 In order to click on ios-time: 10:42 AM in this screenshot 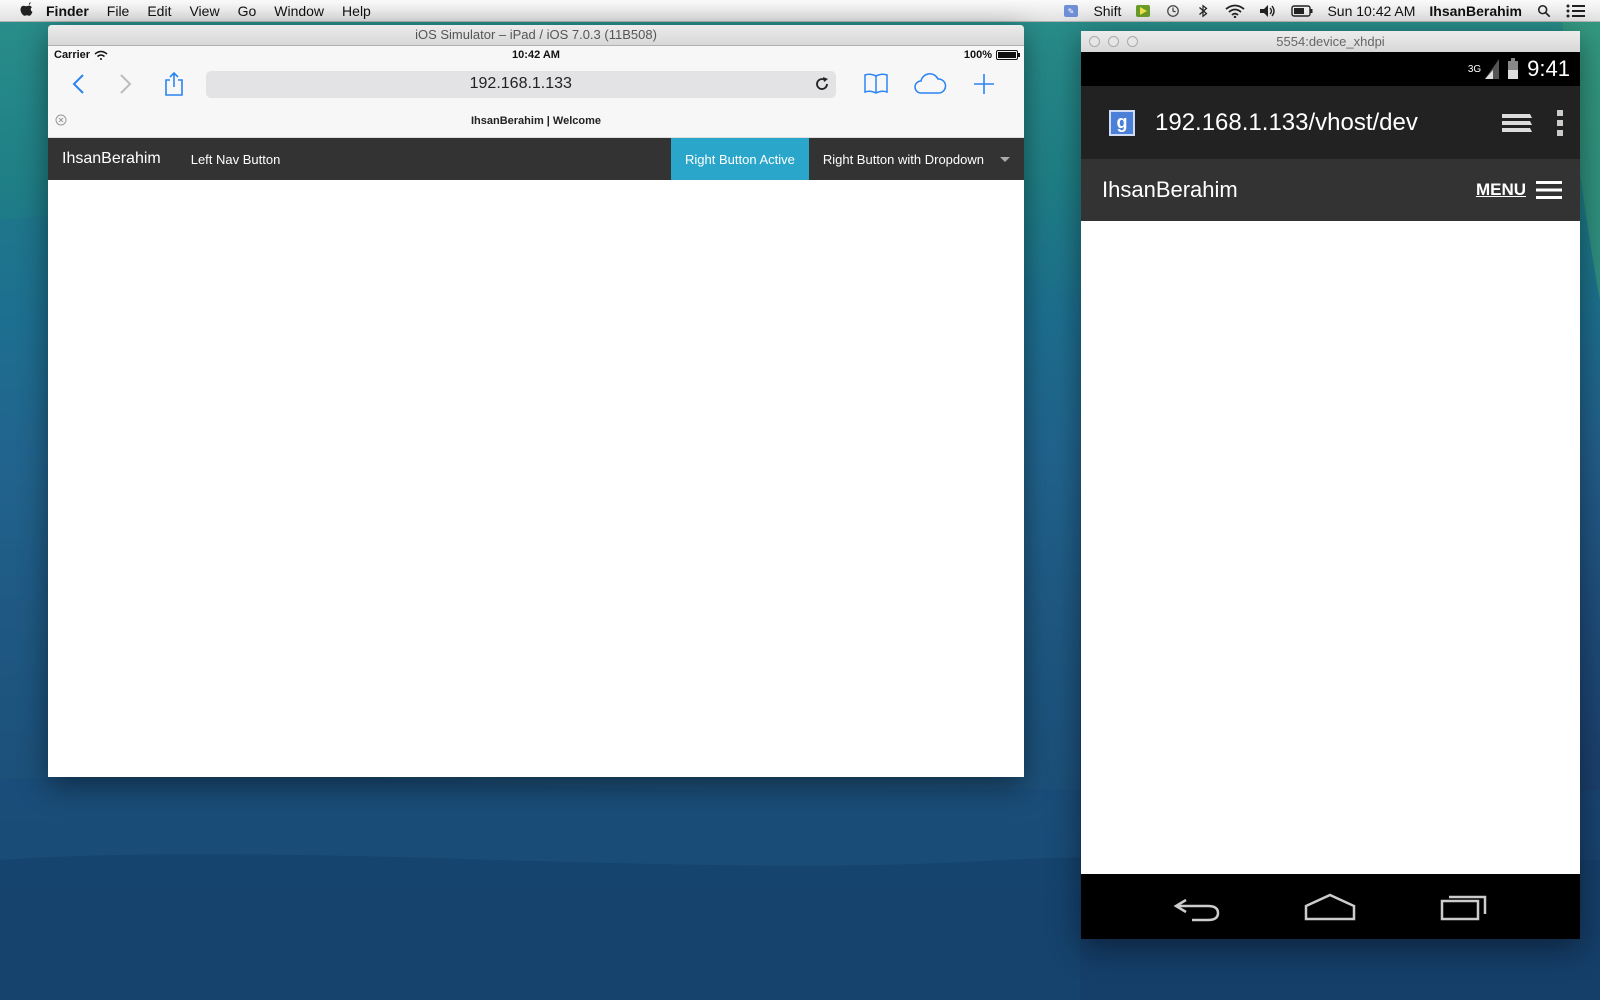, I will do `click(536, 55)`.